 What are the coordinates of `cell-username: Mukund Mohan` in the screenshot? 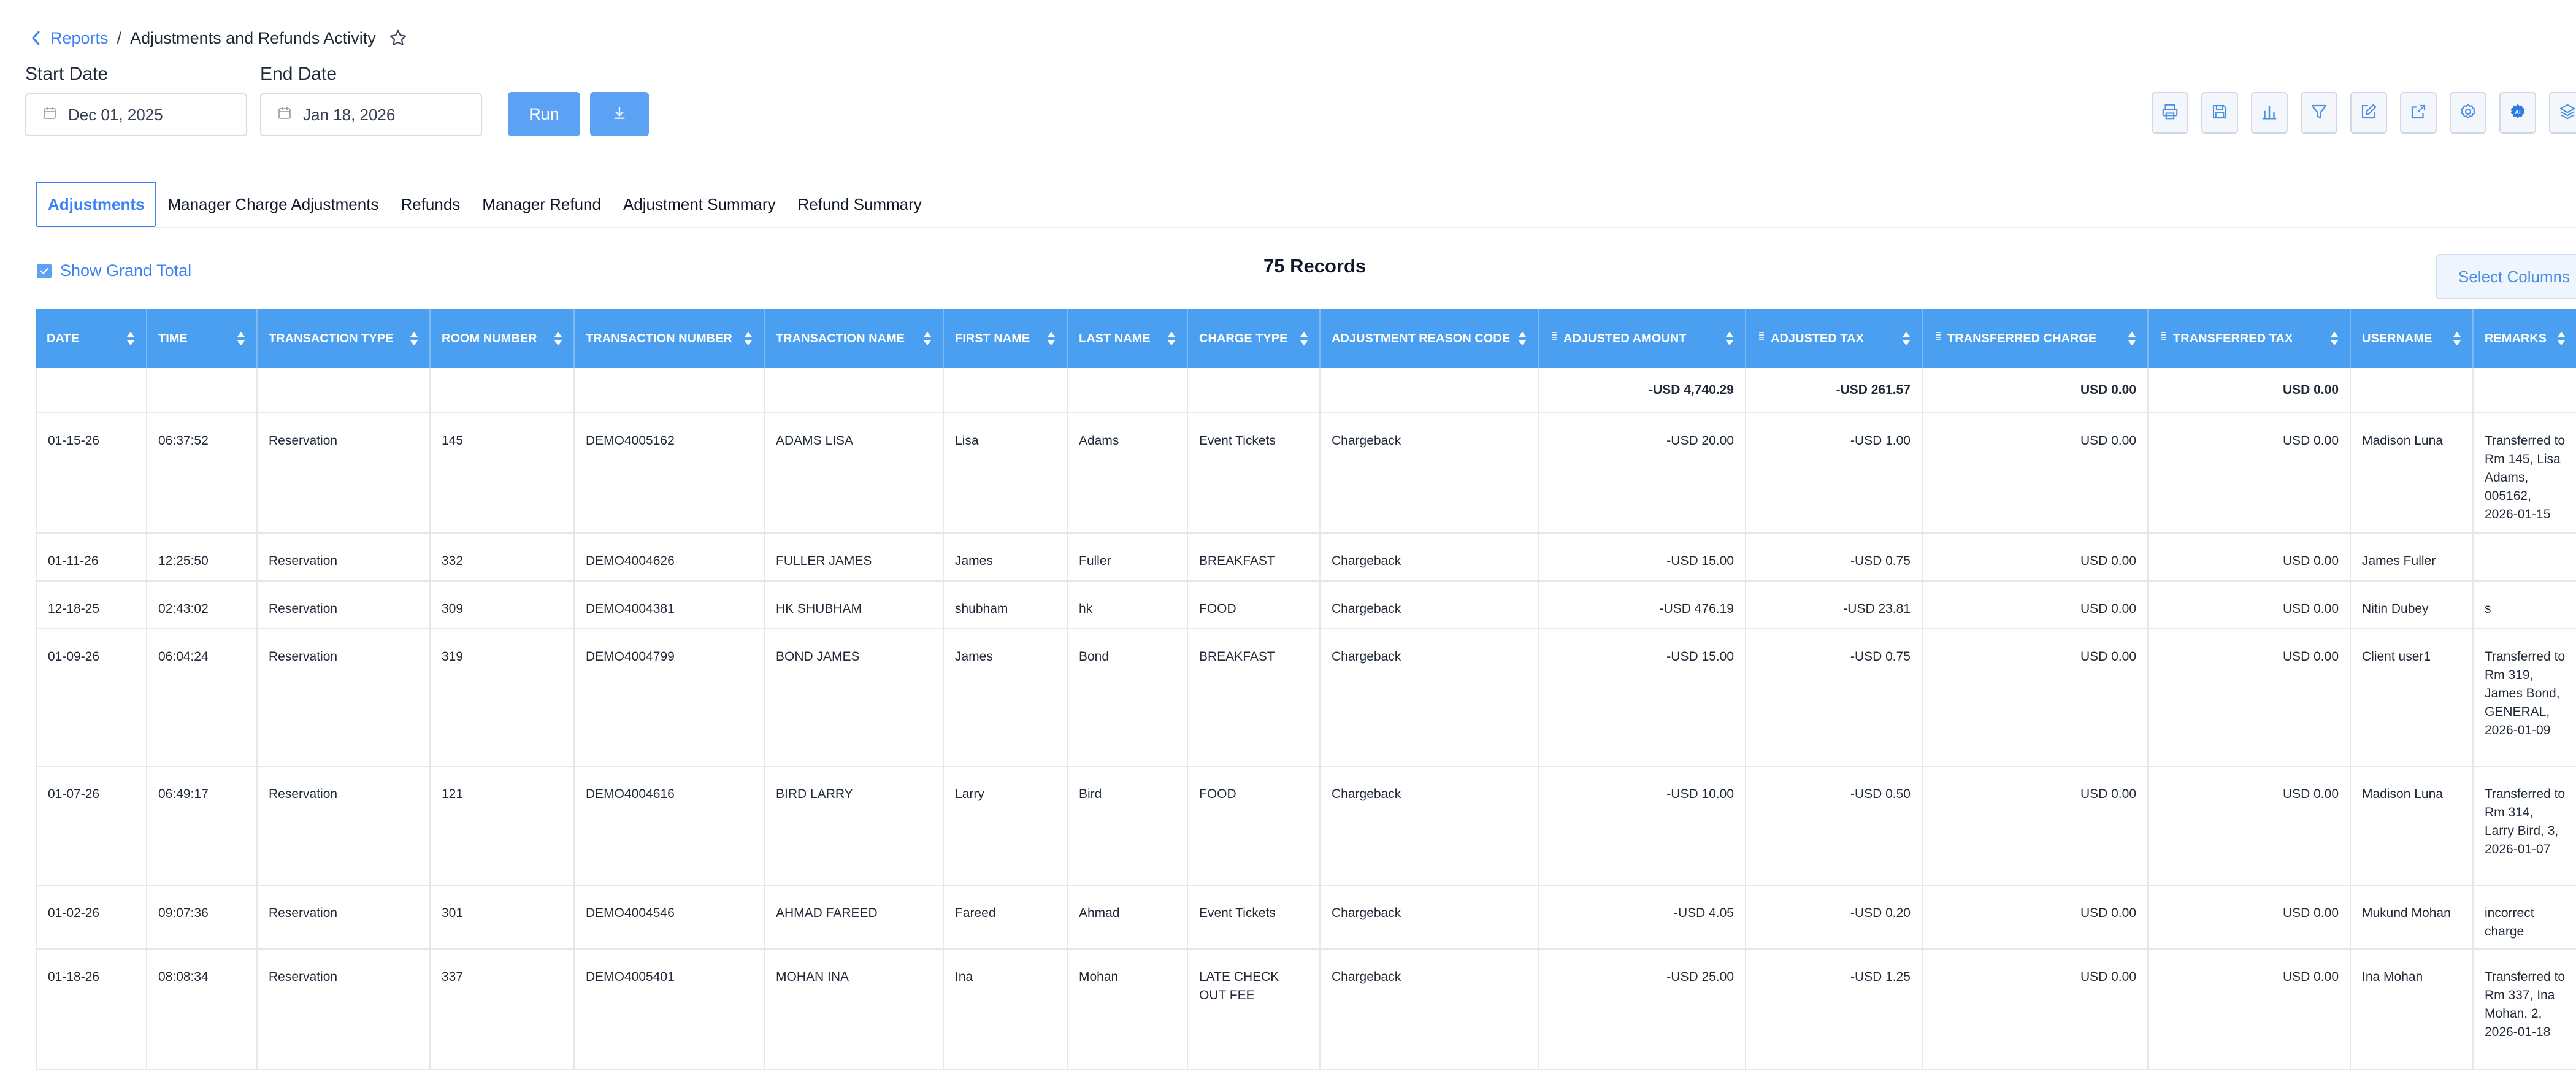 It's located at (2411, 917).